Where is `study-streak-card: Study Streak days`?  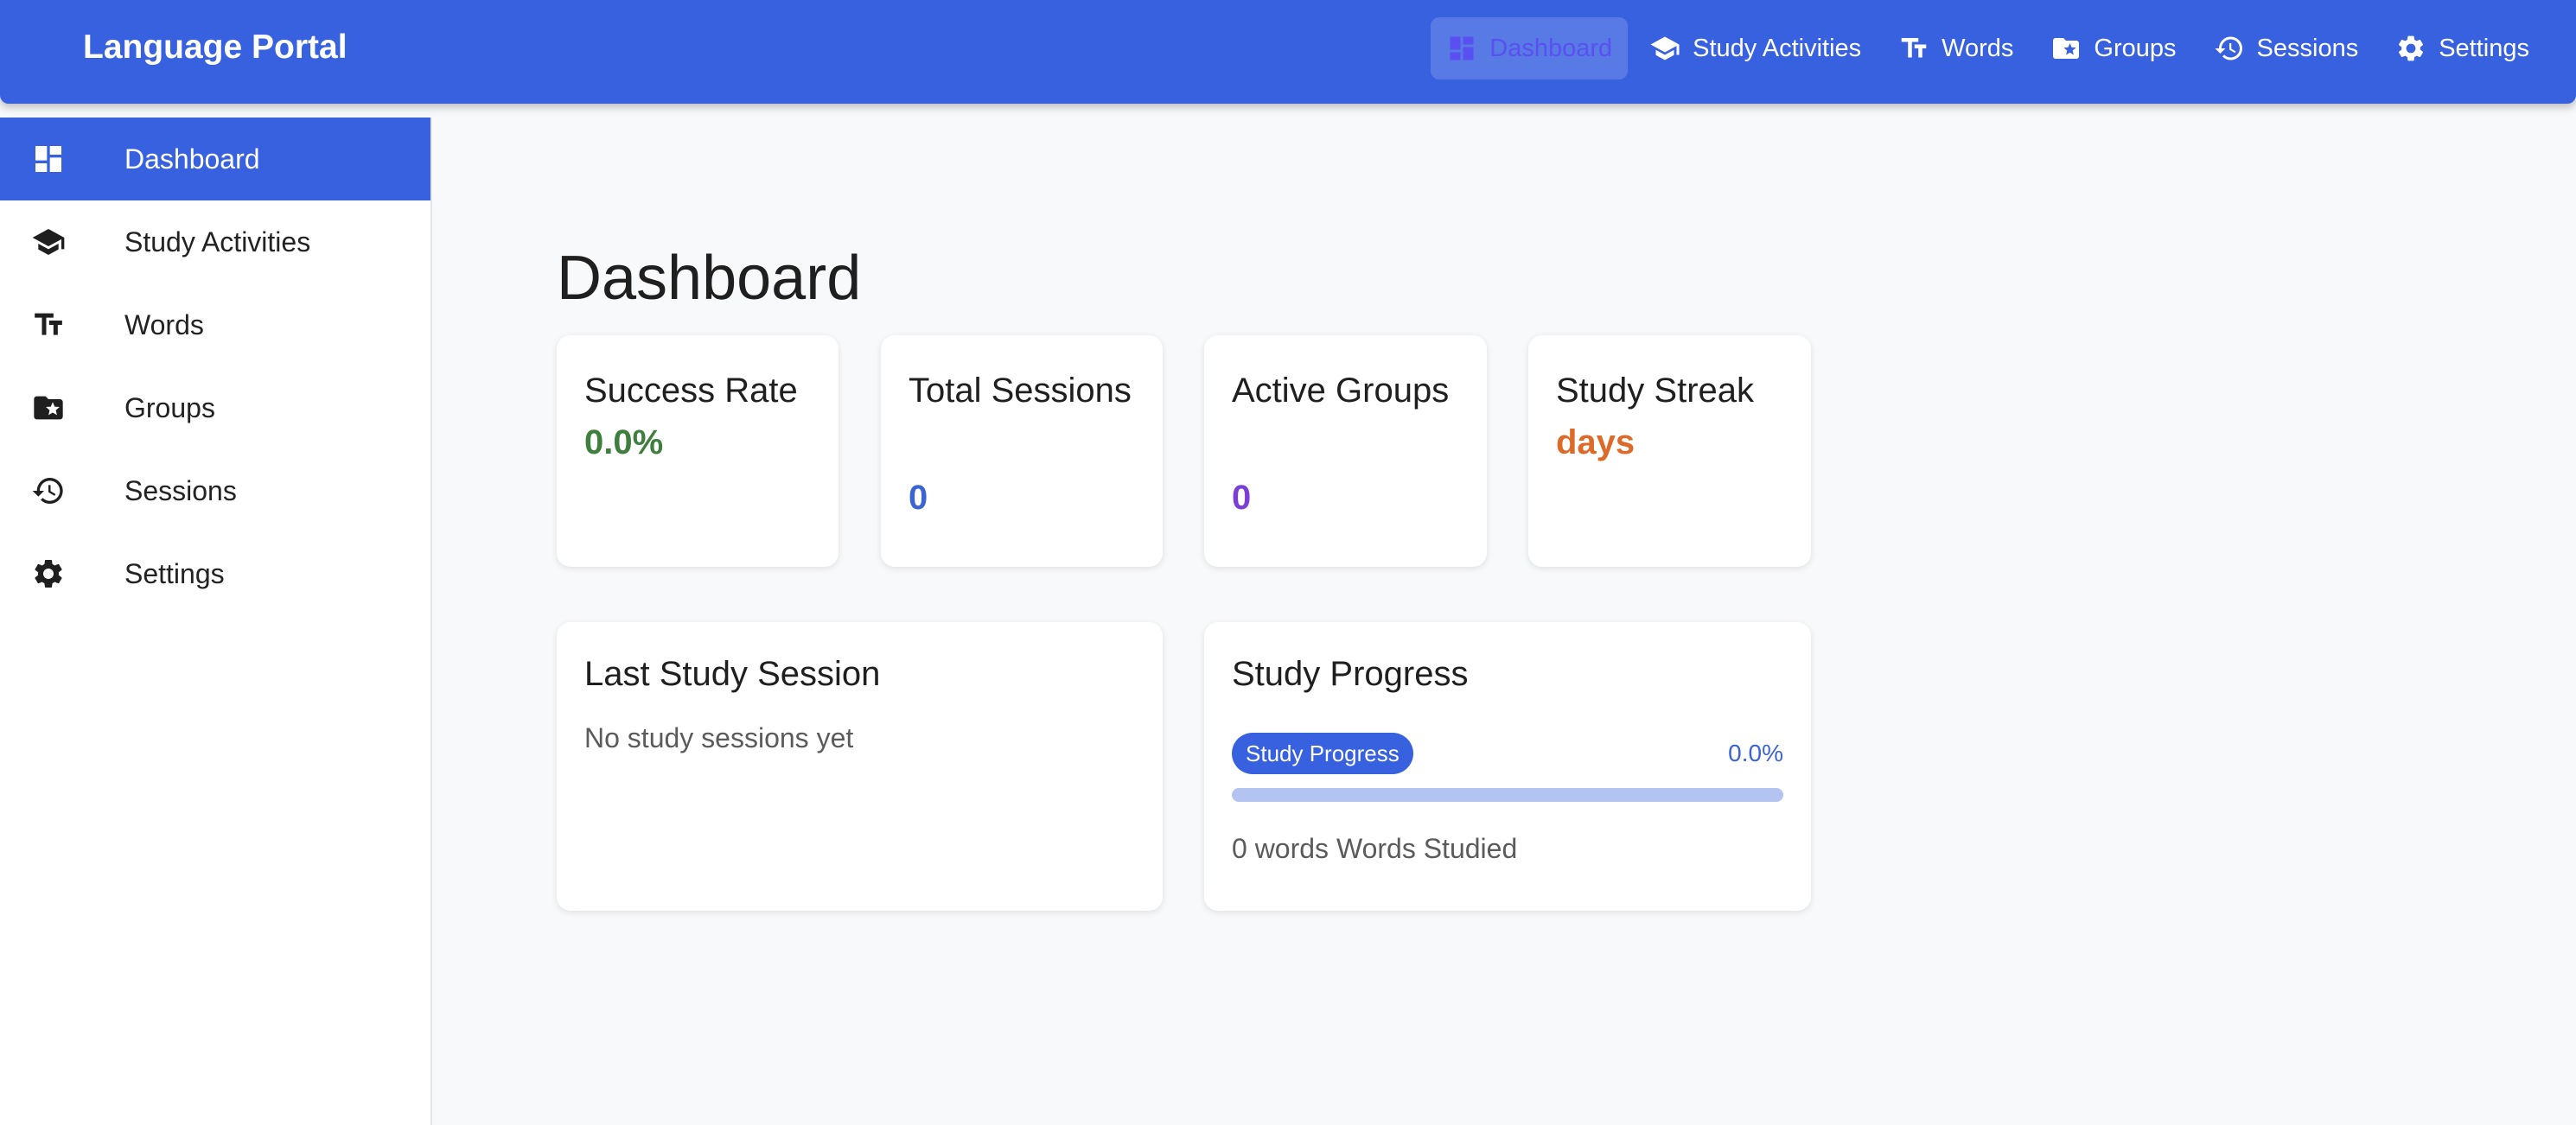
study-streak-card: Study Streak days is located at coordinates (1669, 451).